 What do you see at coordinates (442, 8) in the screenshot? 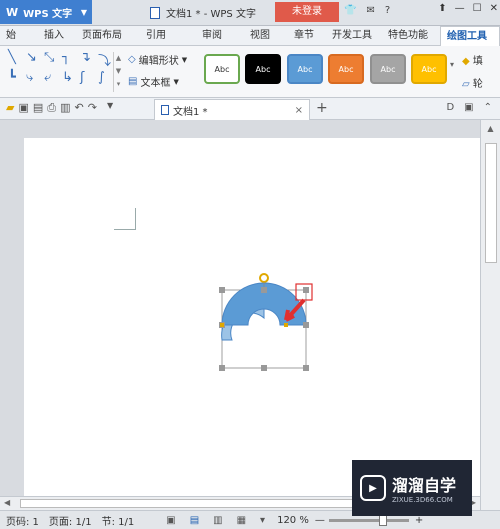
I see `share-icon: ⬆` at bounding box center [442, 8].